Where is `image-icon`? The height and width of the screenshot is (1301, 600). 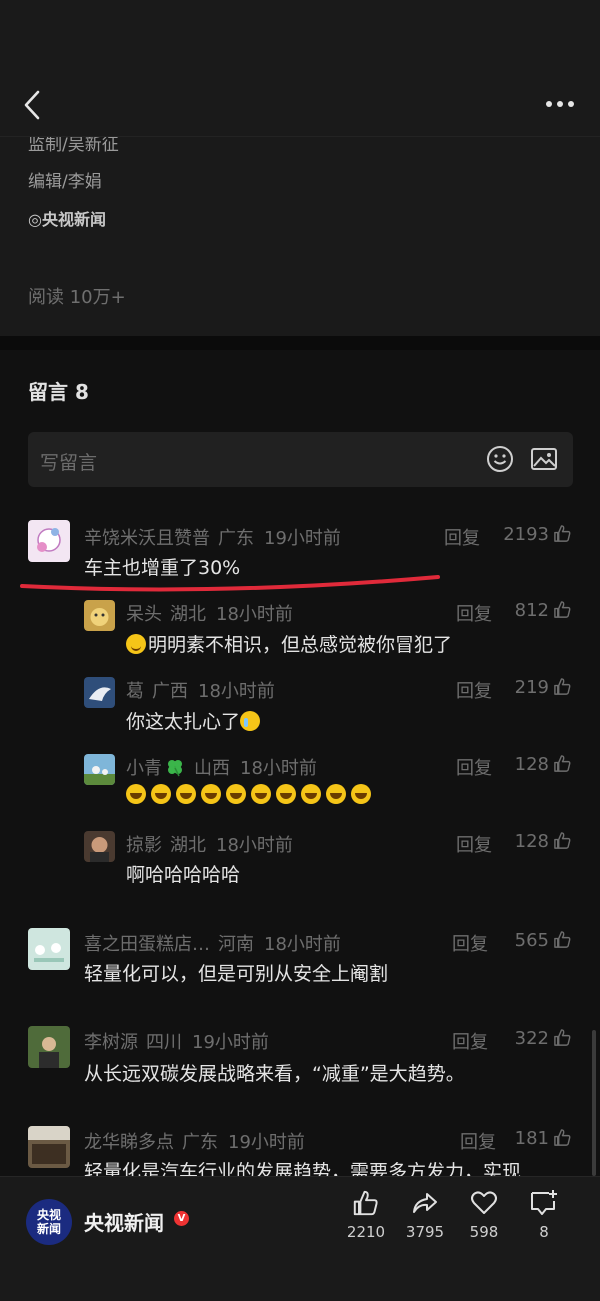 image-icon is located at coordinates (544, 459).